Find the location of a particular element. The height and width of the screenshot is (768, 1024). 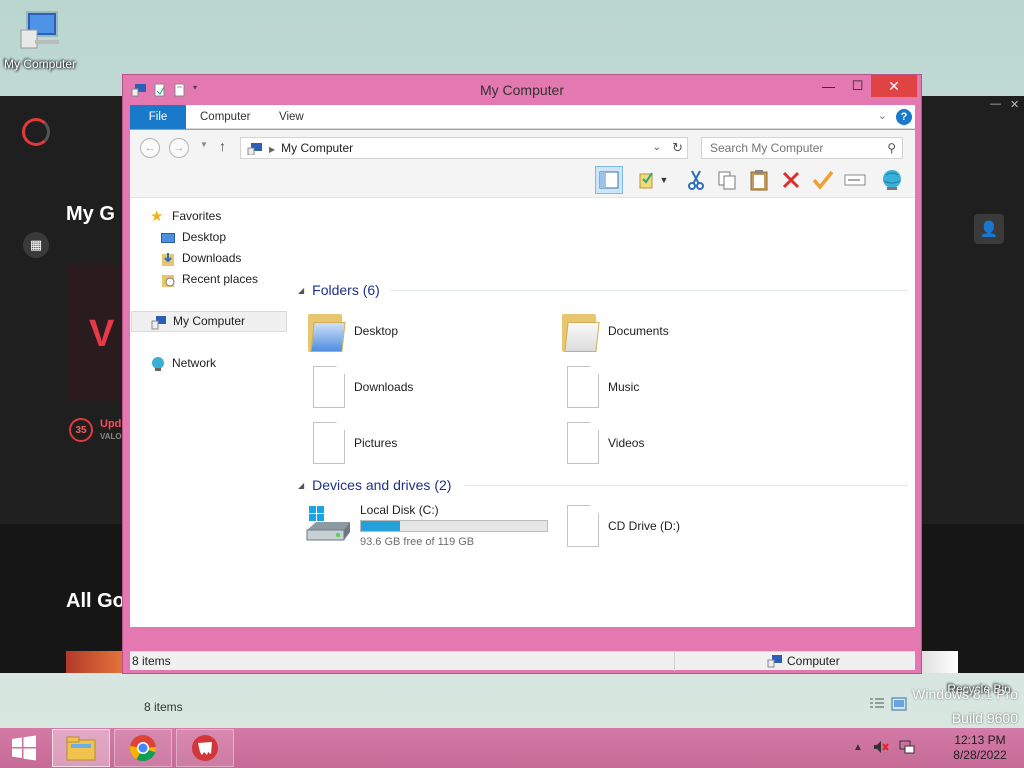

network-status-icon is located at coordinates (907, 747).